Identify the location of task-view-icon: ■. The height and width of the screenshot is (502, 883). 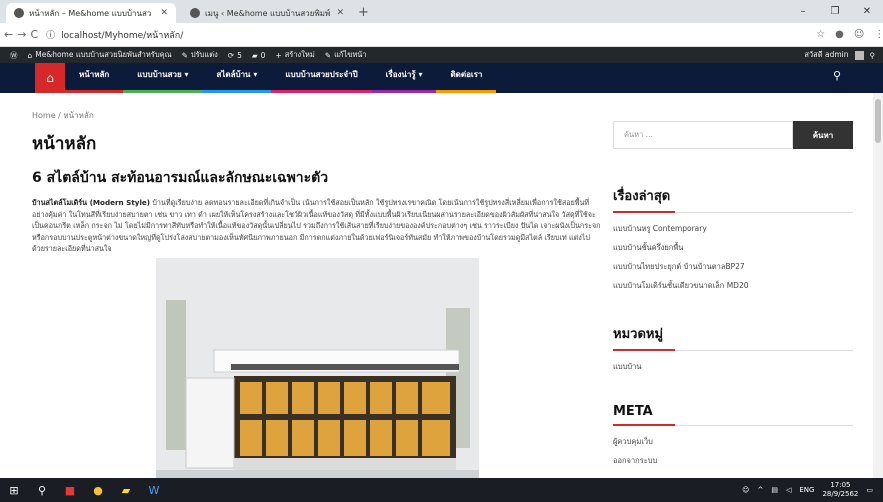
(70, 490).